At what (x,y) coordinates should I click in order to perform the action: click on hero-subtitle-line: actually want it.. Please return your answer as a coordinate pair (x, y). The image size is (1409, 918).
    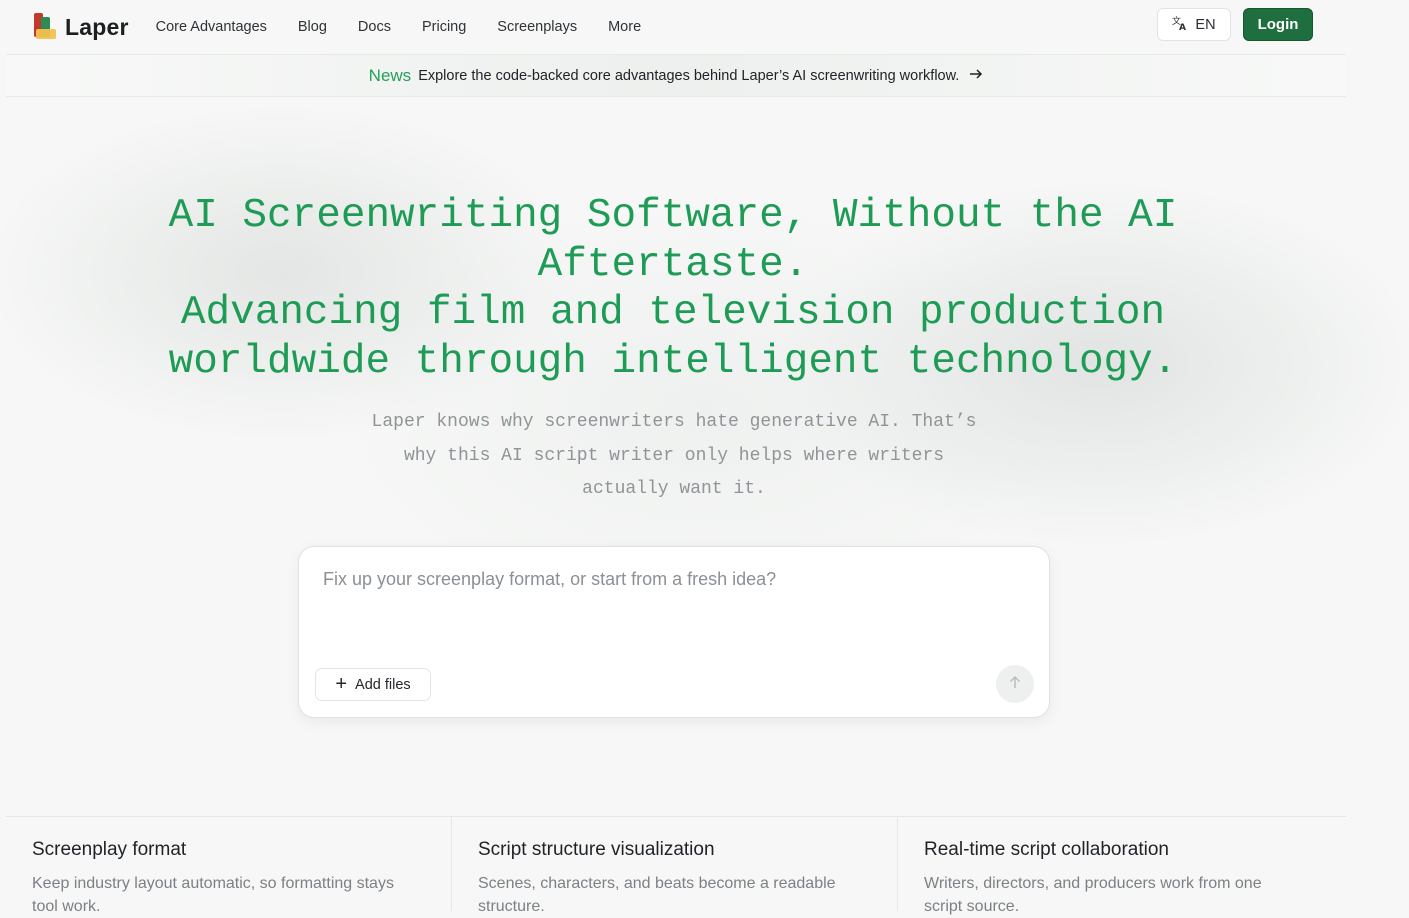
    Looking at the image, I should click on (674, 489).